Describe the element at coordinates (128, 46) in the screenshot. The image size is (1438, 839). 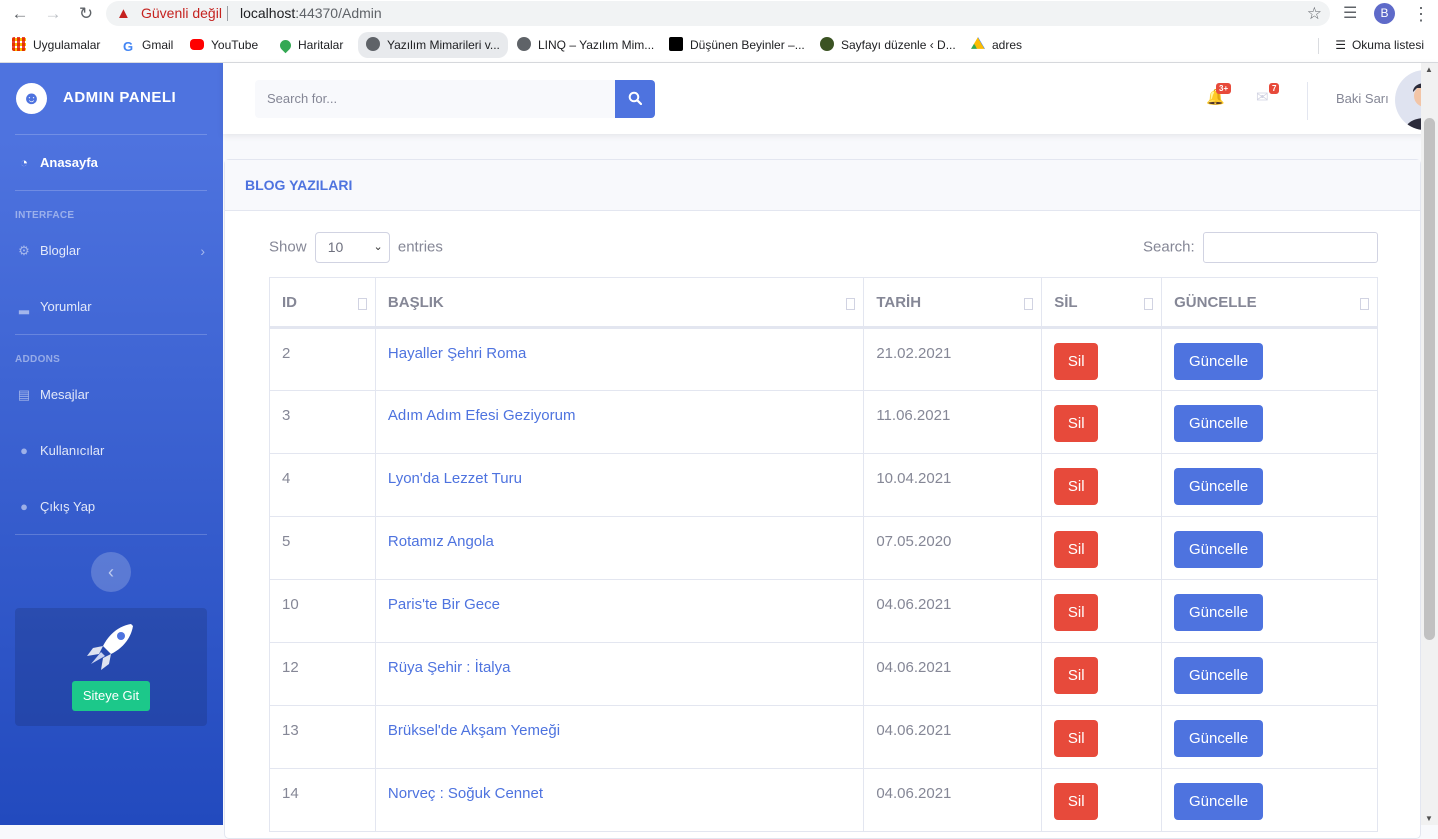
I see `google-g-icon: G` at that location.